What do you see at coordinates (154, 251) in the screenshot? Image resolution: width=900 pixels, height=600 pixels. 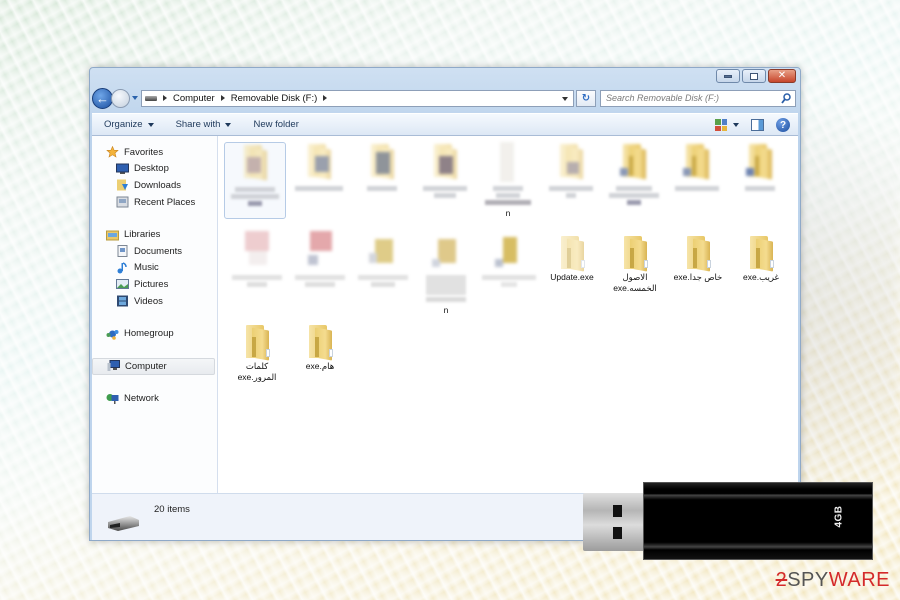 I see `sidebar-item-documents: Documents` at bounding box center [154, 251].